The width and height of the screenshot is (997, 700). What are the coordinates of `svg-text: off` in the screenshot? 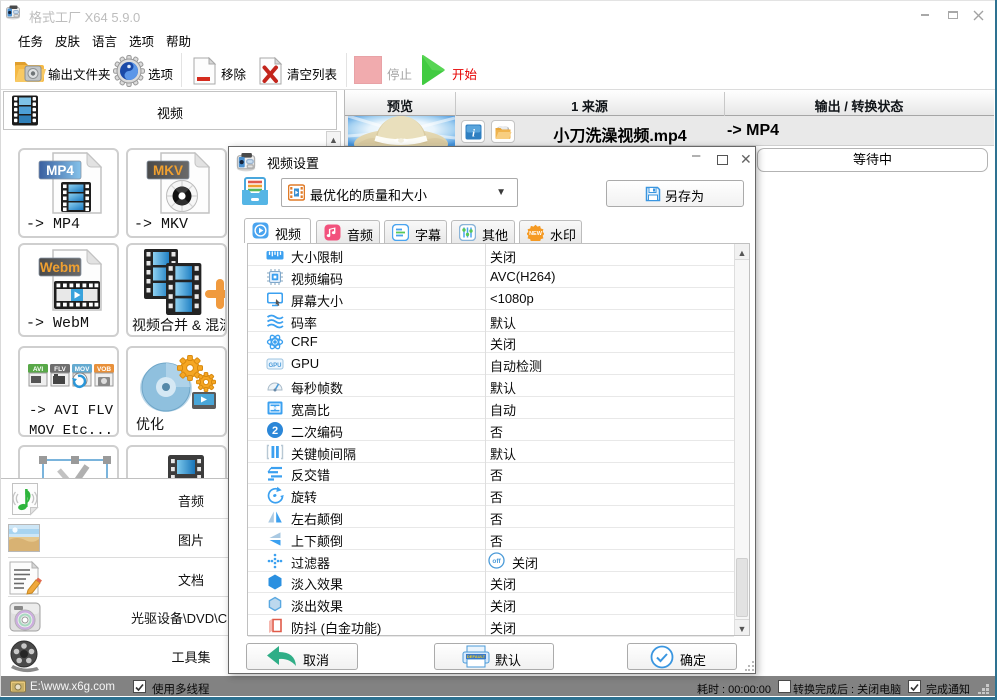 It's located at (496, 561).